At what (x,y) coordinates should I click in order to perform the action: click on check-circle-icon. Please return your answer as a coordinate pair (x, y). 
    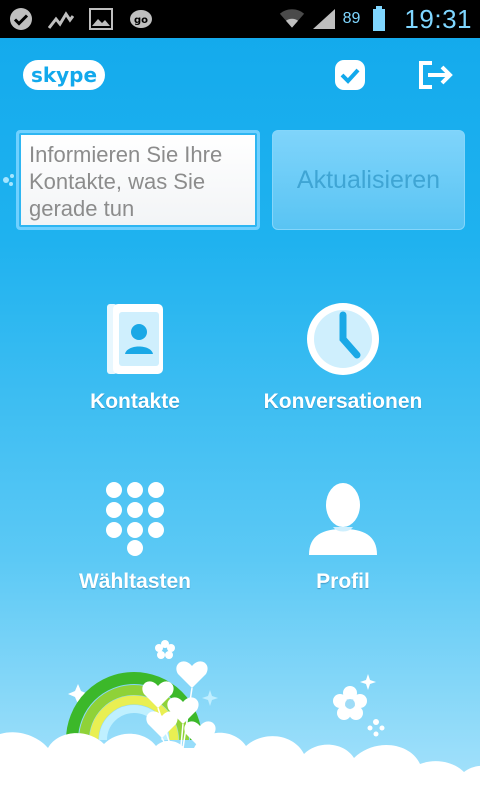
    Looking at the image, I should click on (21, 19).